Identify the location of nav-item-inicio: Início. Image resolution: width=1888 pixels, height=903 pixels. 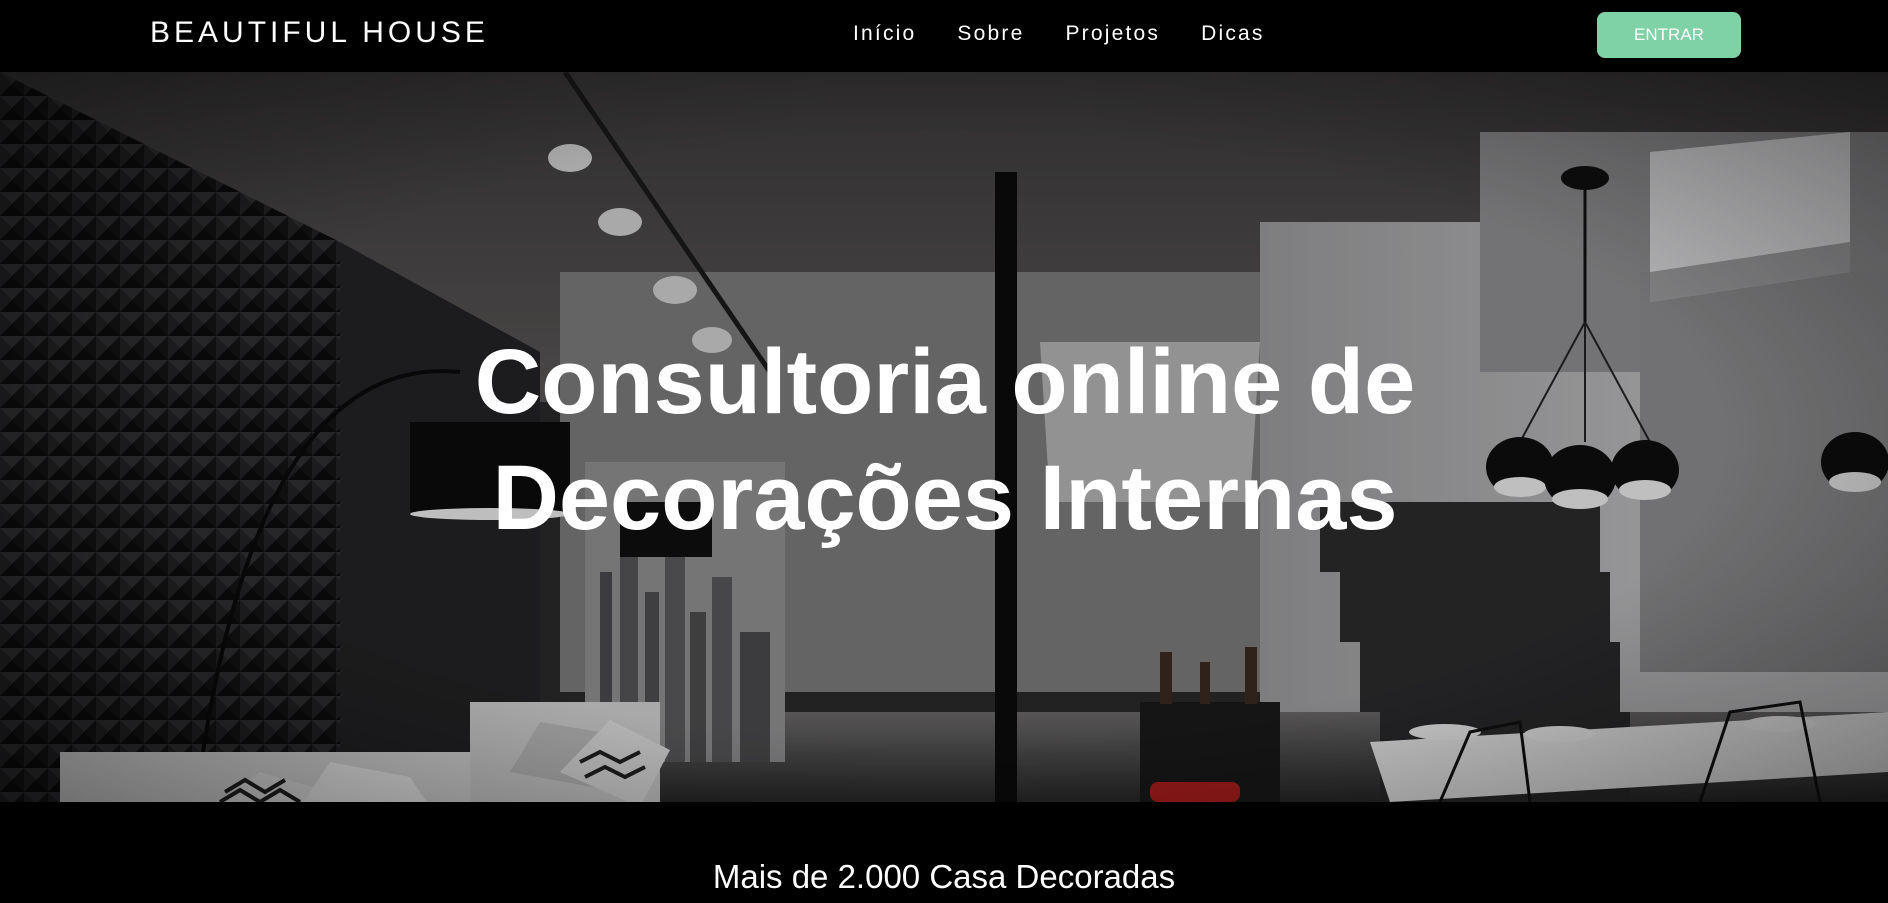
(884, 34).